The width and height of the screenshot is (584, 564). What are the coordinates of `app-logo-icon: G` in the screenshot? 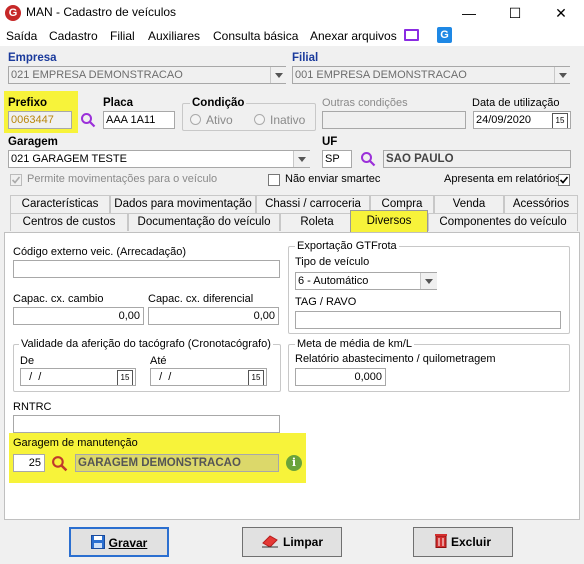 It's located at (13, 13).